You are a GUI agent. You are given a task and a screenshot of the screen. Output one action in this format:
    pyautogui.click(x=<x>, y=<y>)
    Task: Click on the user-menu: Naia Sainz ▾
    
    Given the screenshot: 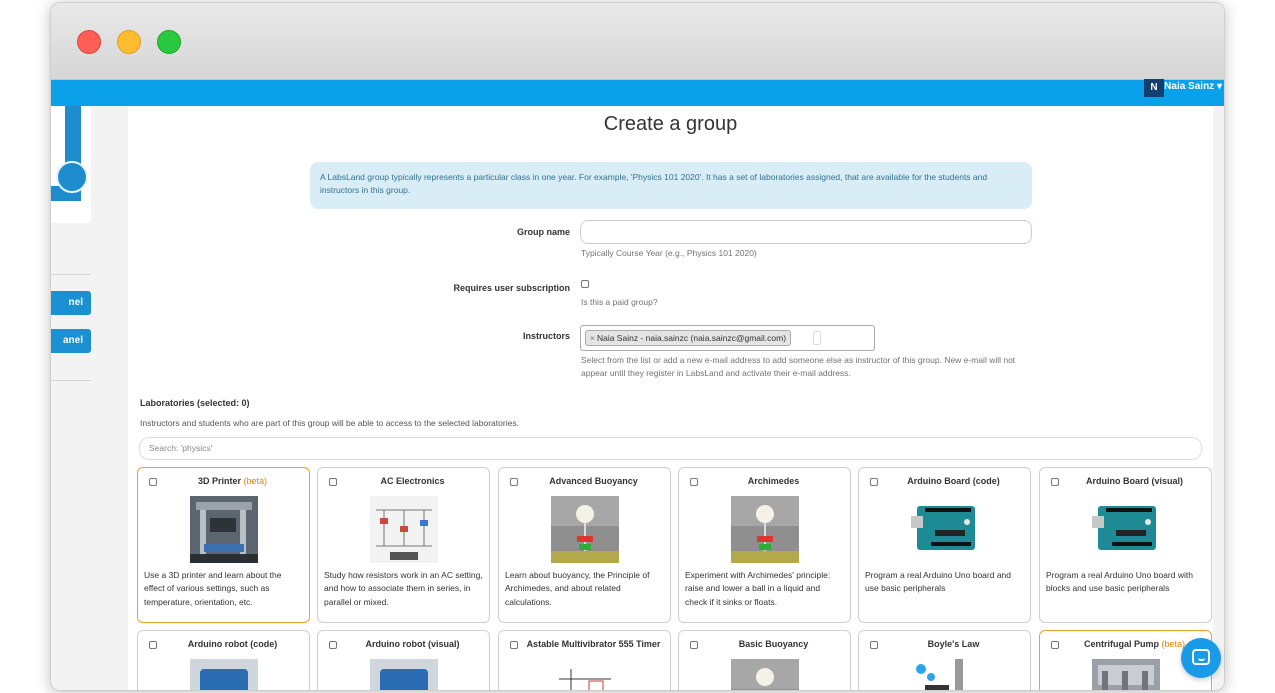 What is the action you would take?
    pyautogui.click(x=1193, y=87)
    